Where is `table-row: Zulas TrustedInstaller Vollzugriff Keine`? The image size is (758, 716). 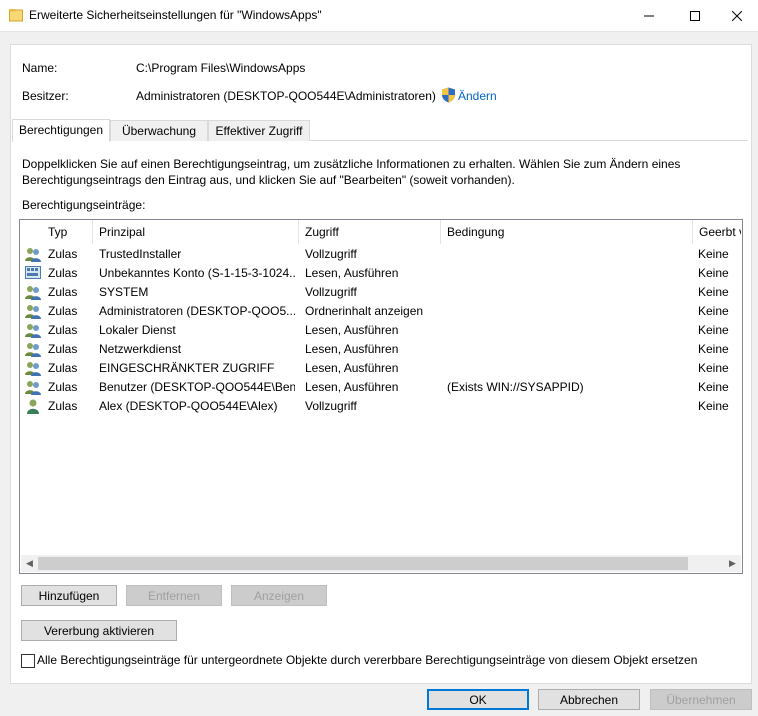 table-row: Zulas TrustedInstaller Vollzugriff Keine is located at coordinates (380, 254).